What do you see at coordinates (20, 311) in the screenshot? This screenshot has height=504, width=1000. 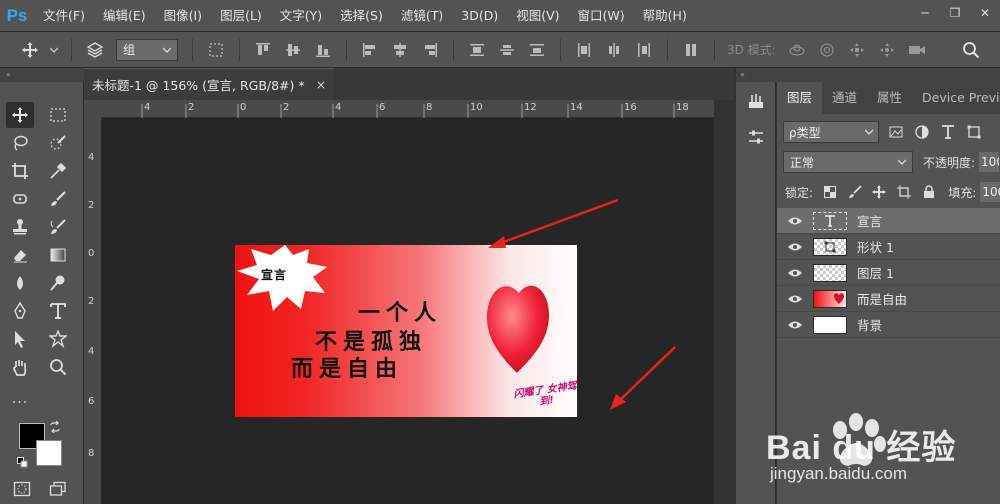 I see `pen-tool-icon` at bounding box center [20, 311].